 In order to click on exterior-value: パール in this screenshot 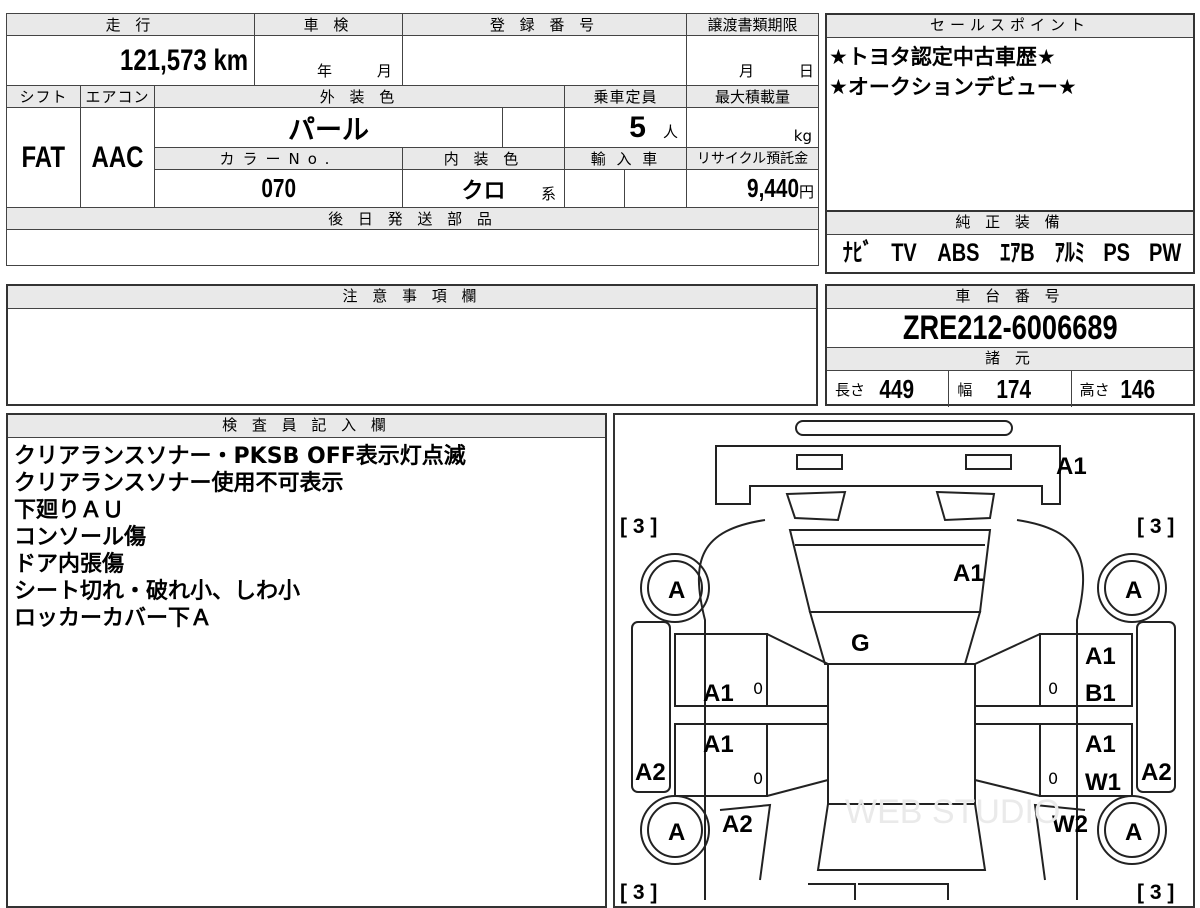, I will do `click(328, 130)`.